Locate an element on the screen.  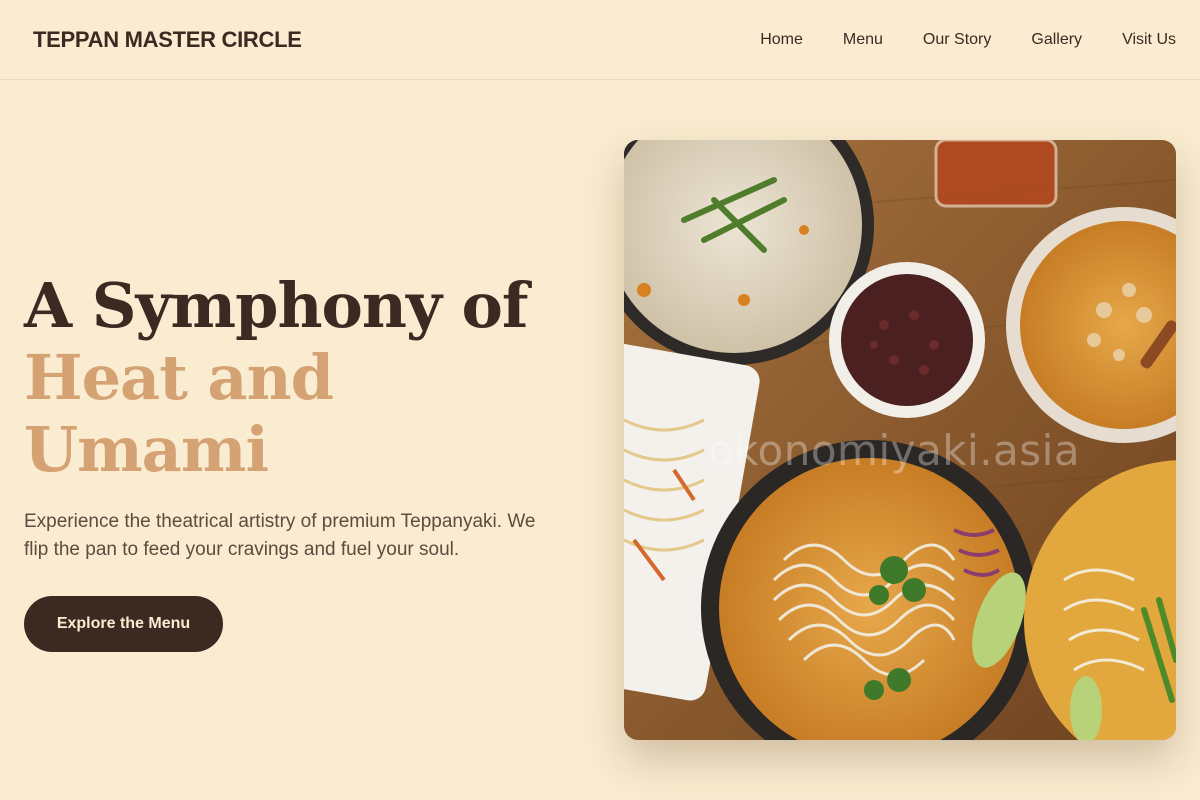
nav-link-menu: Menu is located at coordinates (863, 40).